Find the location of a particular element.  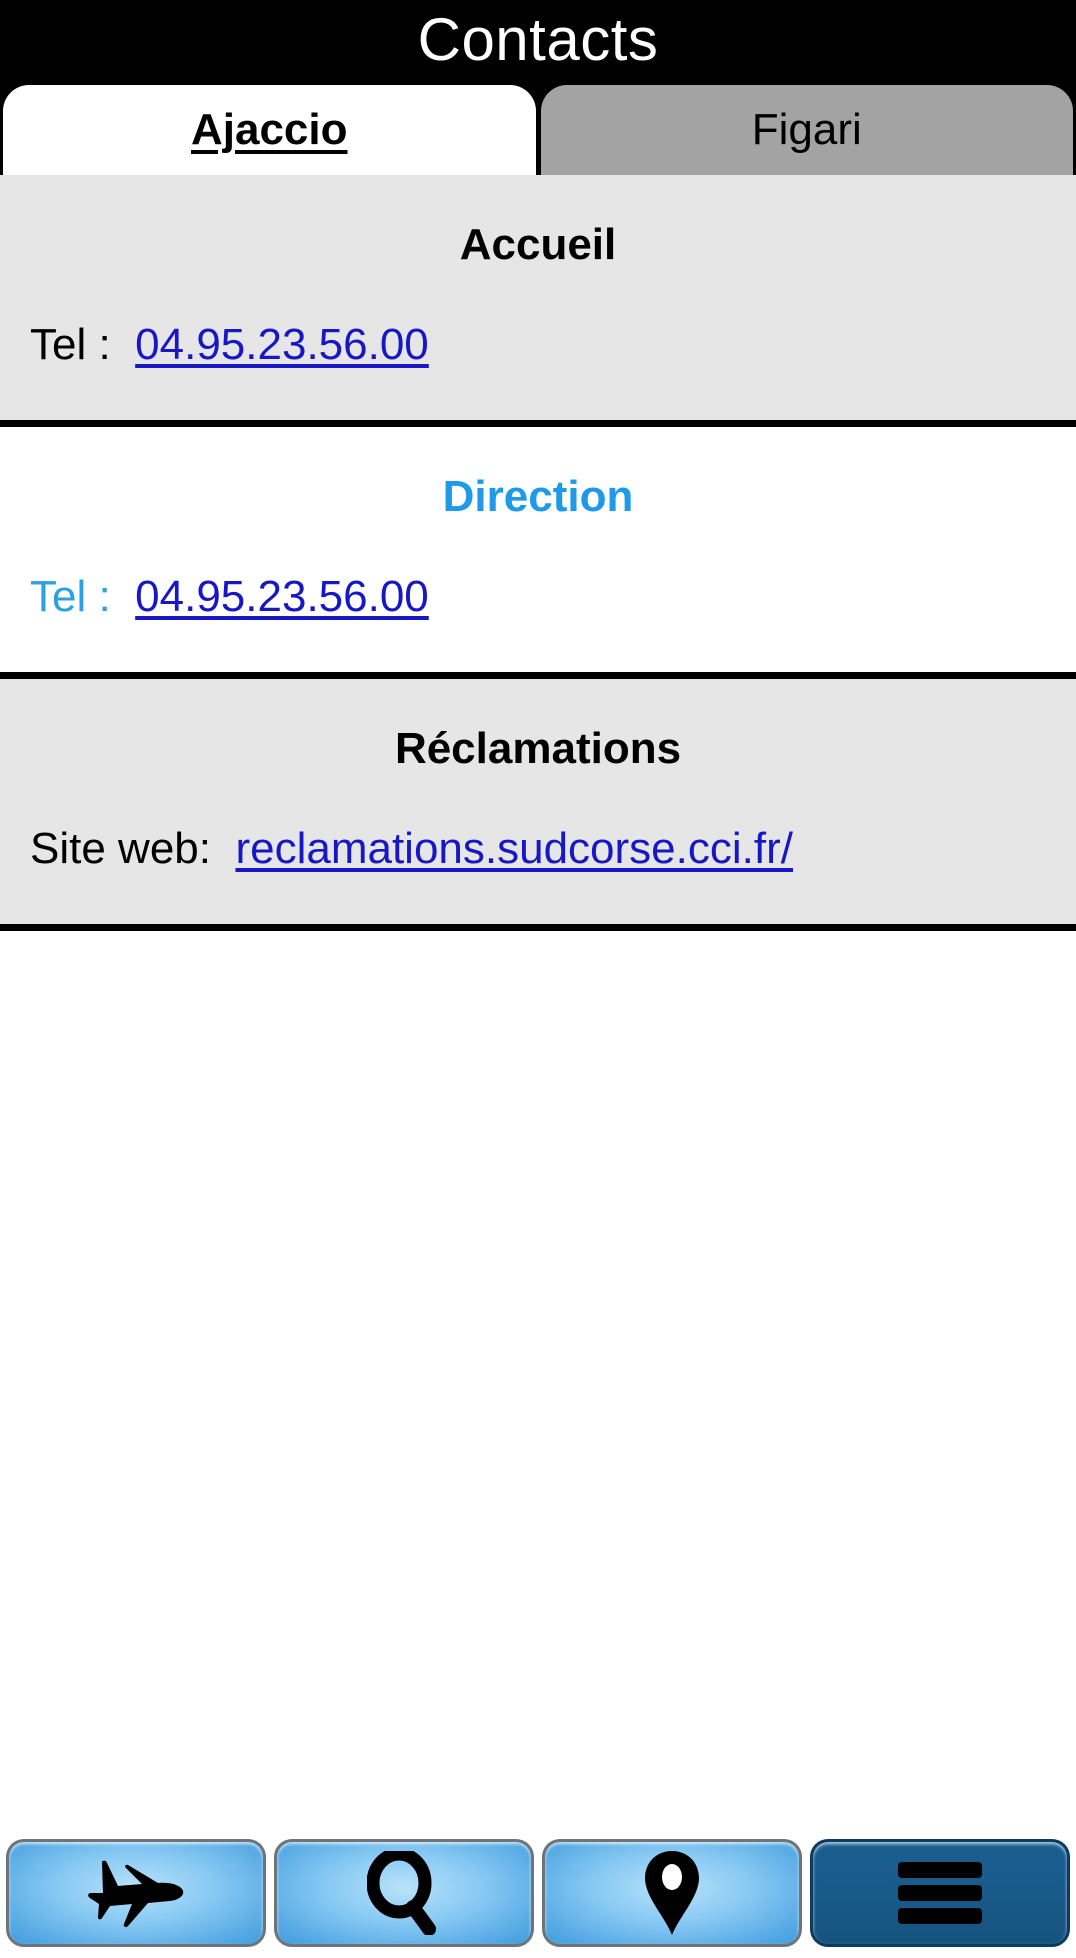

reclamations-web-label: Site web: is located at coordinates (120, 849).